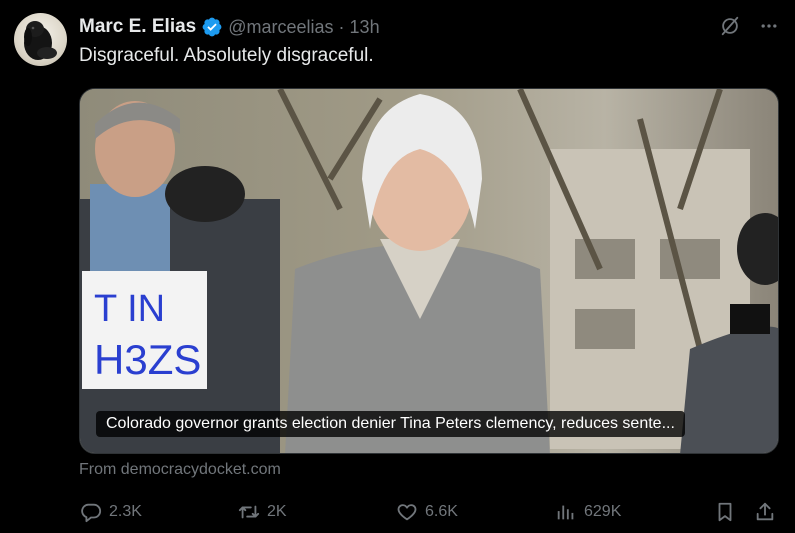  What do you see at coordinates (277, 511) in the screenshot?
I see `repost-count: 2K` at bounding box center [277, 511].